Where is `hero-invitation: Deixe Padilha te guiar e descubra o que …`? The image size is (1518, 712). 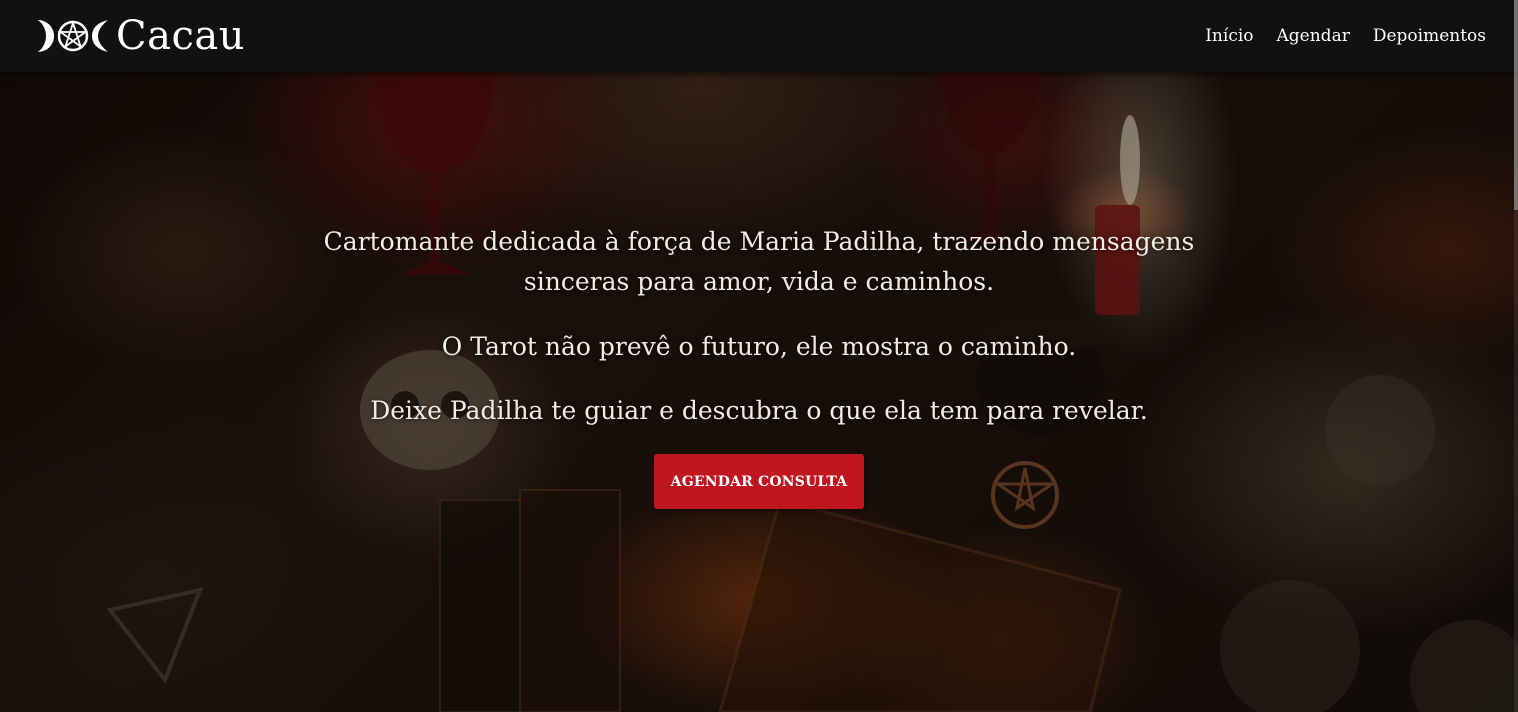
hero-invitation: Deixe Padilha te guiar e descubra o que … is located at coordinates (759, 410).